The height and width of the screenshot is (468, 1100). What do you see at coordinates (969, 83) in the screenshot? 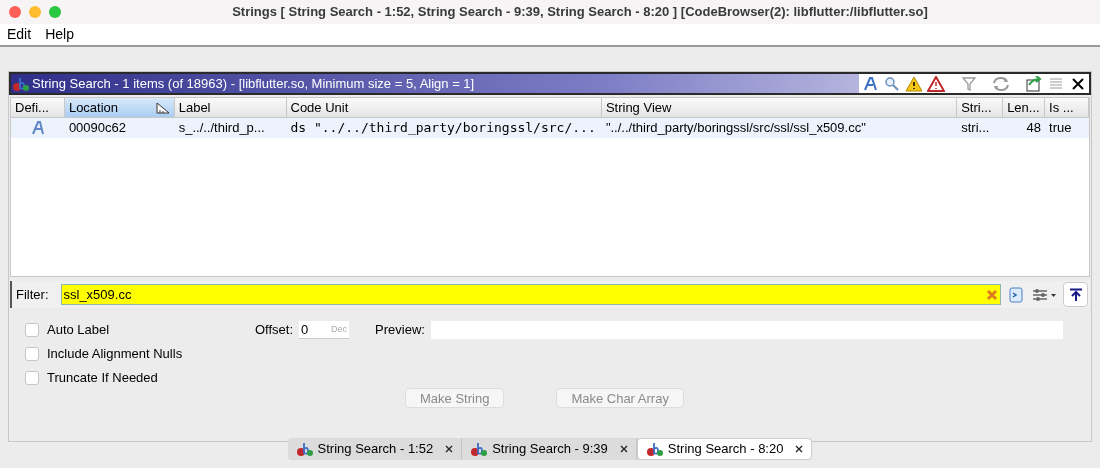
I see `filter-icon` at bounding box center [969, 83].